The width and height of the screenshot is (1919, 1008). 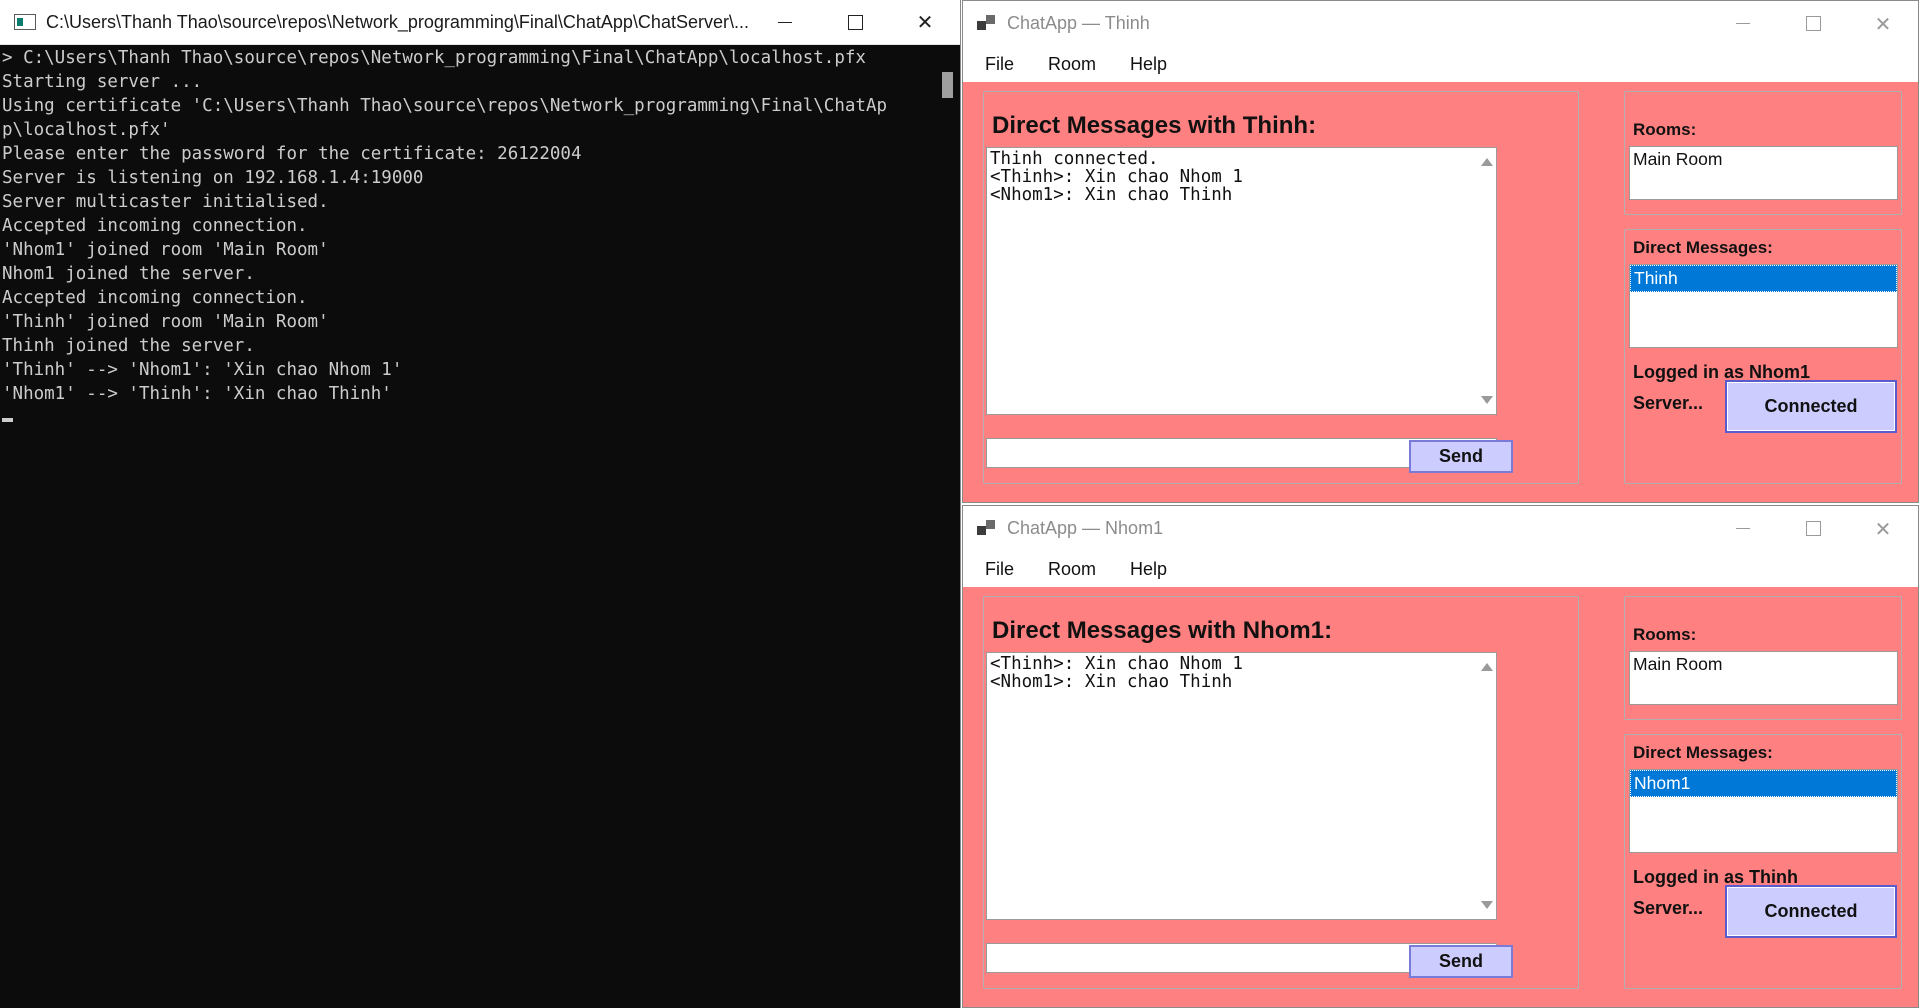 I want to click on dm-list: Thinh, so click(x=1763, y=306).